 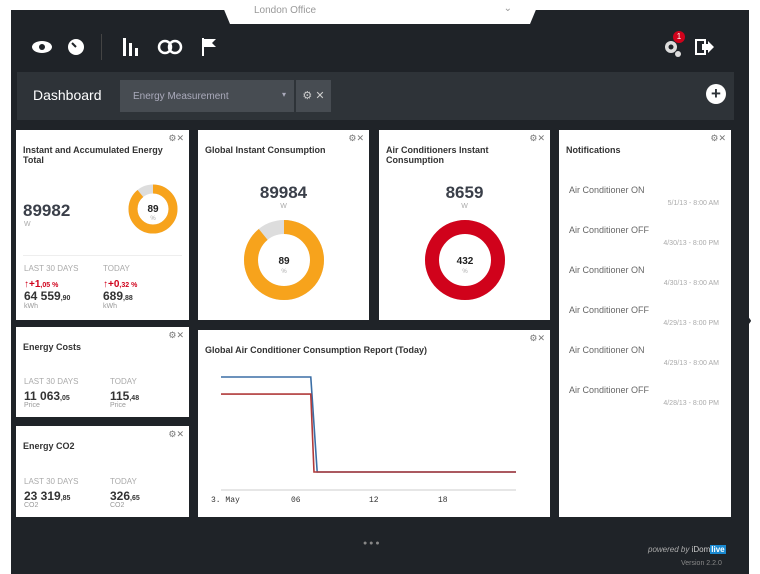 I want to click on notification-item: Air Conditioner ON 4/30/13 - 8:00 AM, so click(x=644, y=276).